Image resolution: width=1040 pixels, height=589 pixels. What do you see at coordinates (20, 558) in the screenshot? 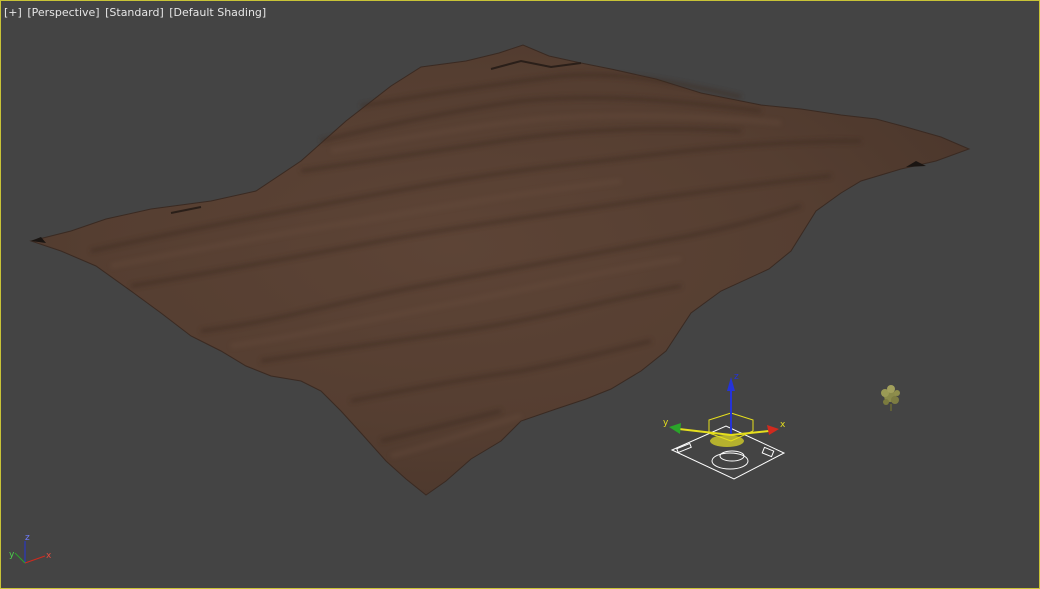
I see `tripod-y-axis` at bounding box center [20, 558].